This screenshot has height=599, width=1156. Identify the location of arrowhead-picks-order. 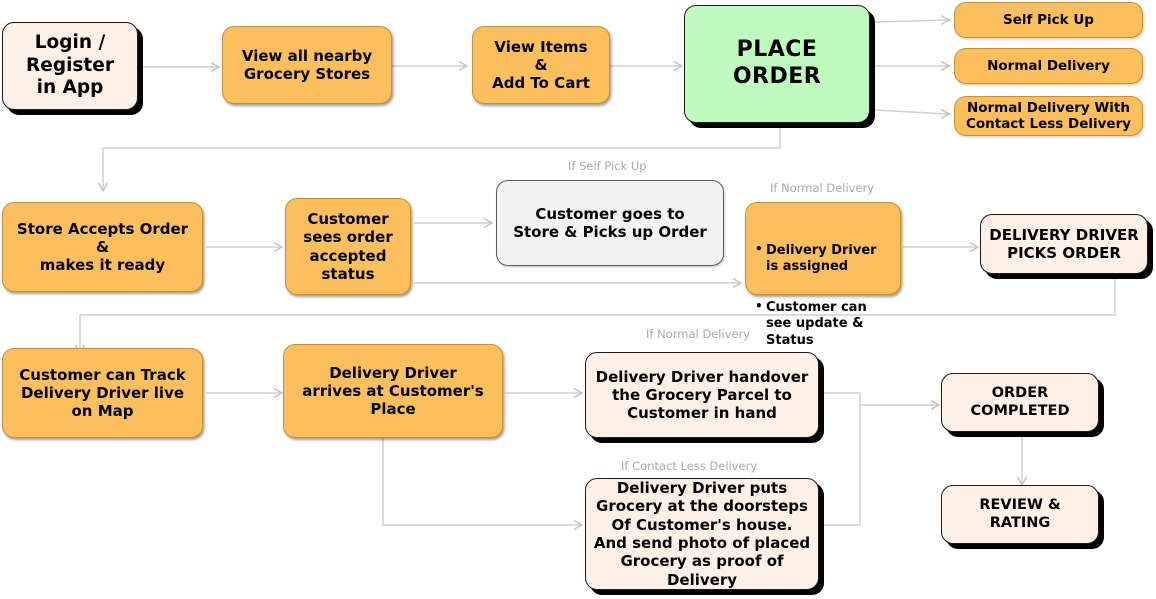
(974, 247).